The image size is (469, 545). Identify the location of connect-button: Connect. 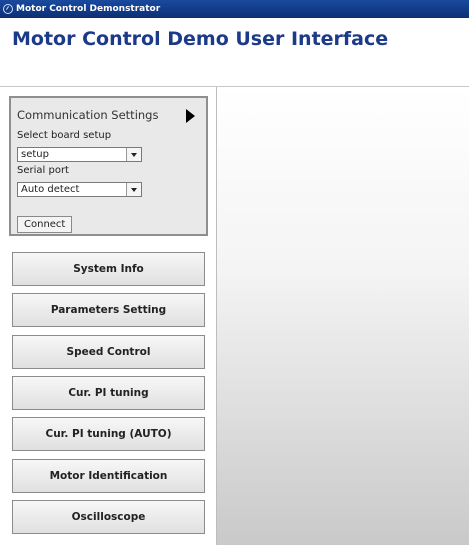
(45, 224).